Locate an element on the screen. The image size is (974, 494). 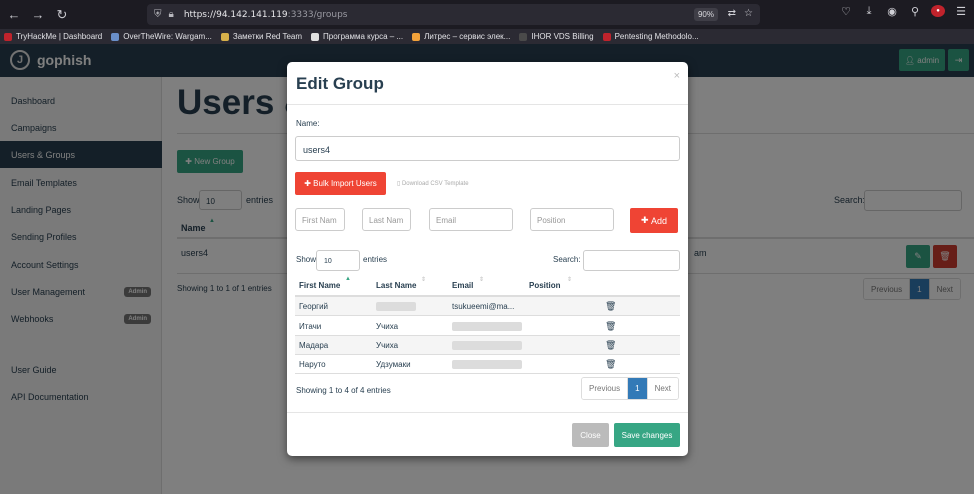
first-name-cell: Мадара is located at coordinates (314, 345).